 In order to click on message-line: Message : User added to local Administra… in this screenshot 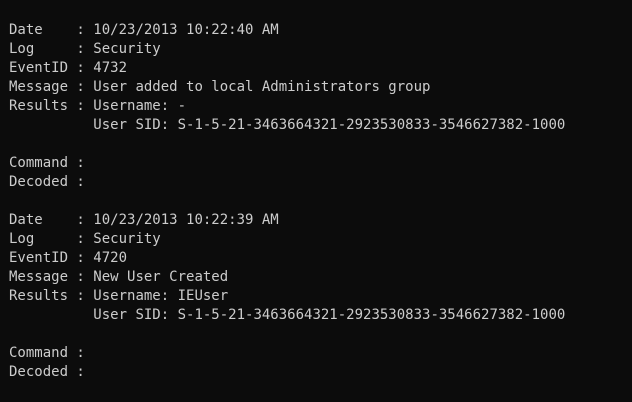, I will do `click(320, 87)`.